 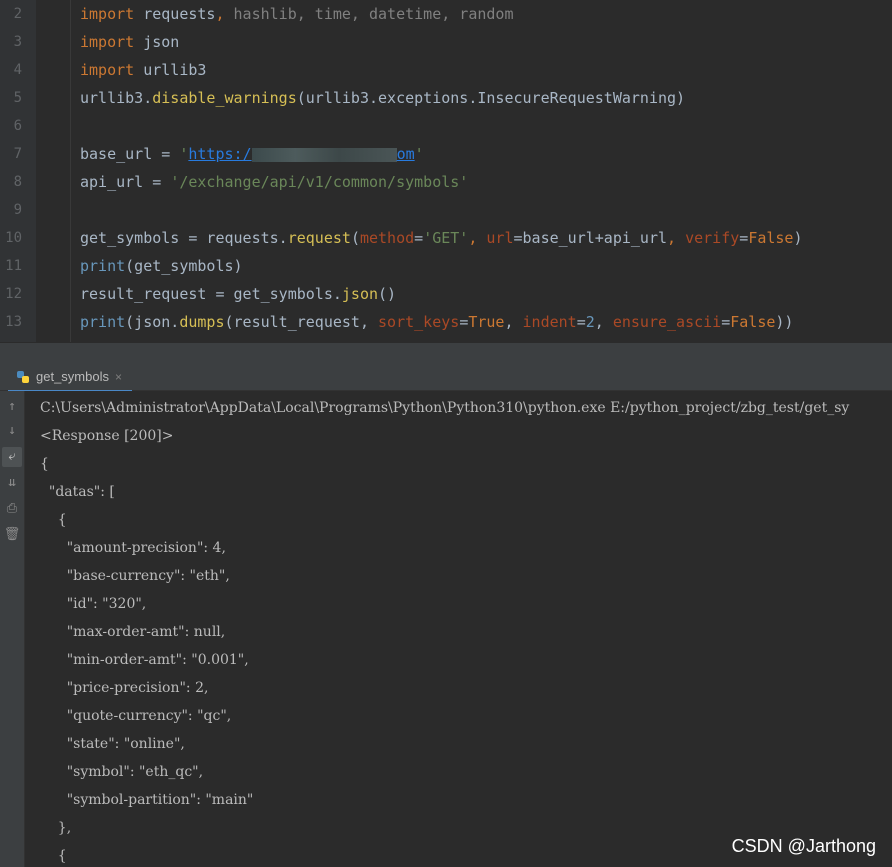 I want to click on soft-wrap-icon: ⤶, so click(x=12, y=457).